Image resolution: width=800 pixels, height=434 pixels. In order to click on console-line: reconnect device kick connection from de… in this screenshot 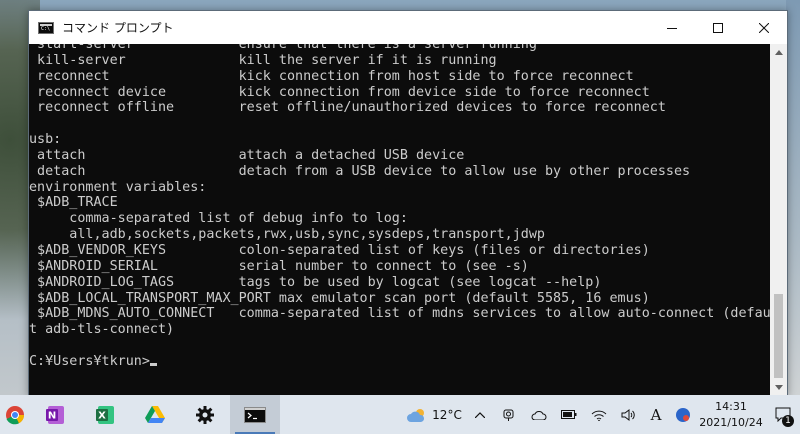, I will do `click(339, 92)`.